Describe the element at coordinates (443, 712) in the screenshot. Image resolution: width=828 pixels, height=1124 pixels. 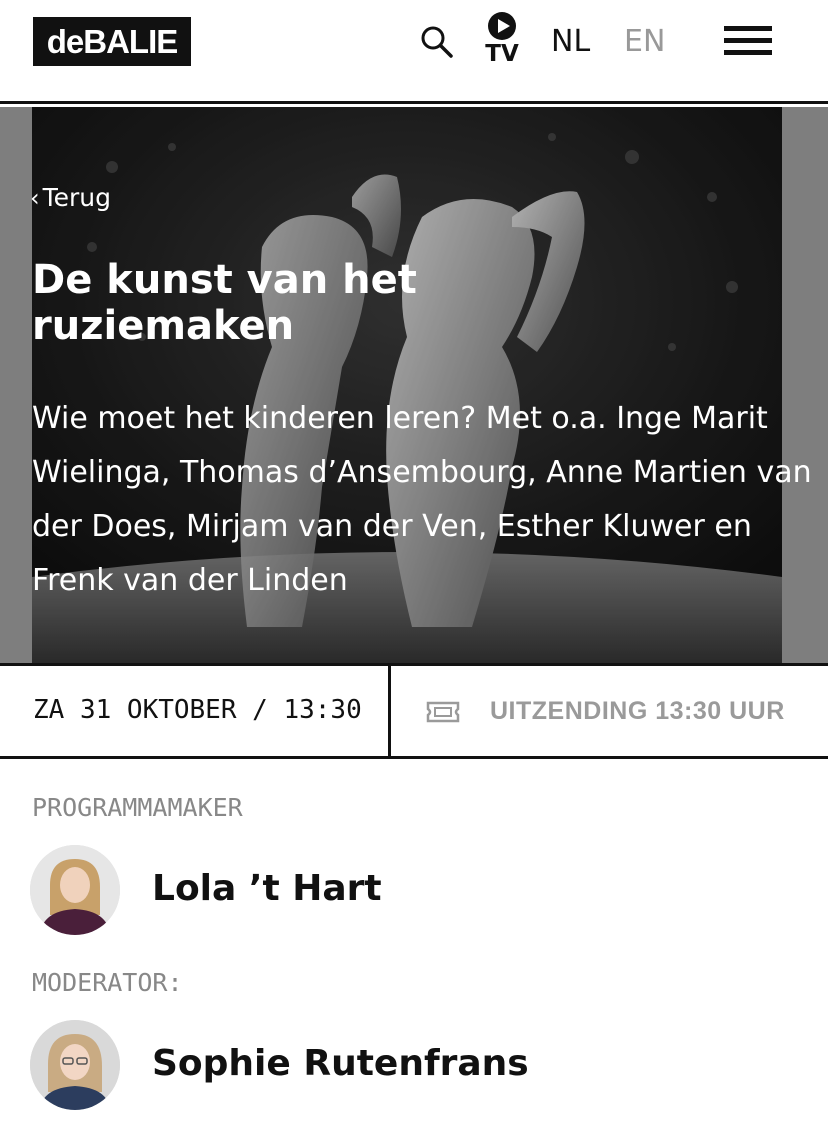
I see `ticket-icon` at that location.